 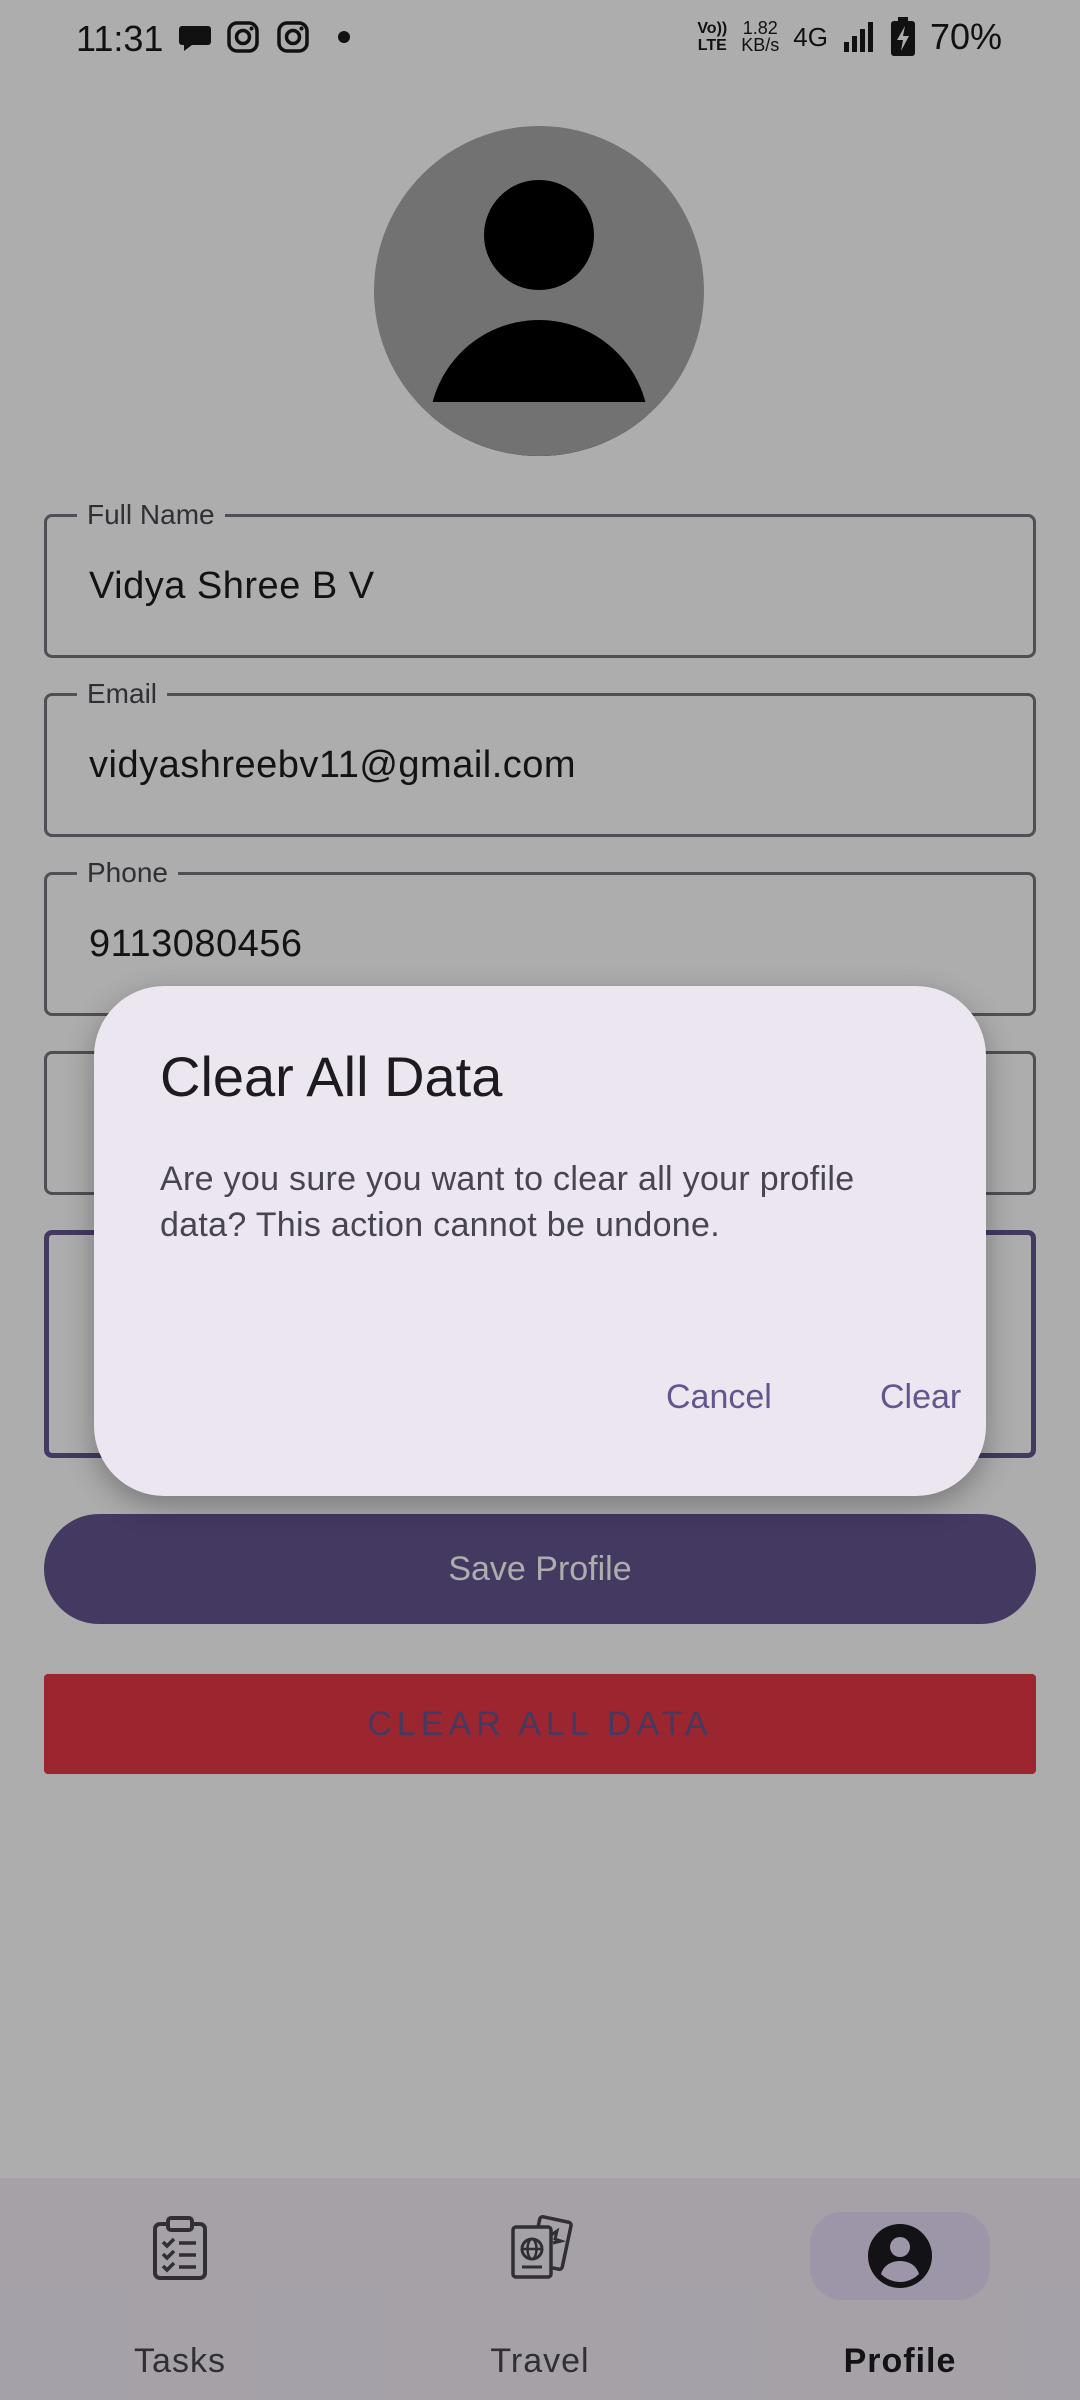 What do you see at coordinates (719, 1397) in the screenshot?
I see `cancel-button: Cancel` at bounding box center [719, 1397].